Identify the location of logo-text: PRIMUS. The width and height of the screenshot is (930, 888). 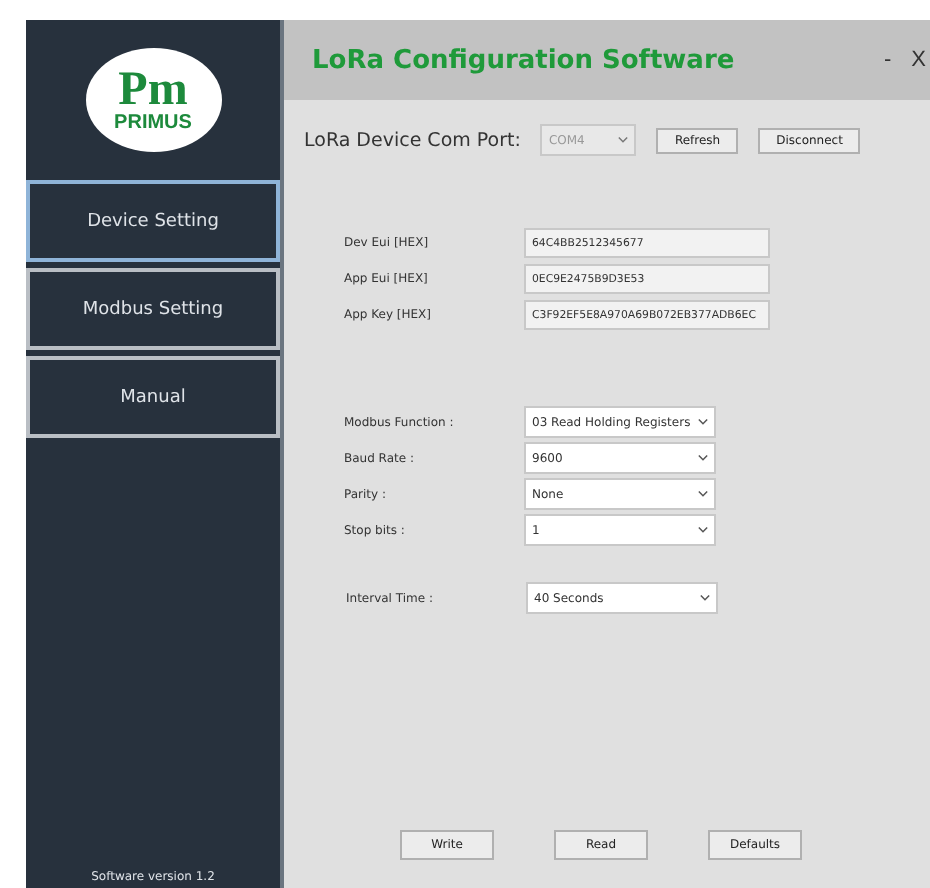
(153, 124).